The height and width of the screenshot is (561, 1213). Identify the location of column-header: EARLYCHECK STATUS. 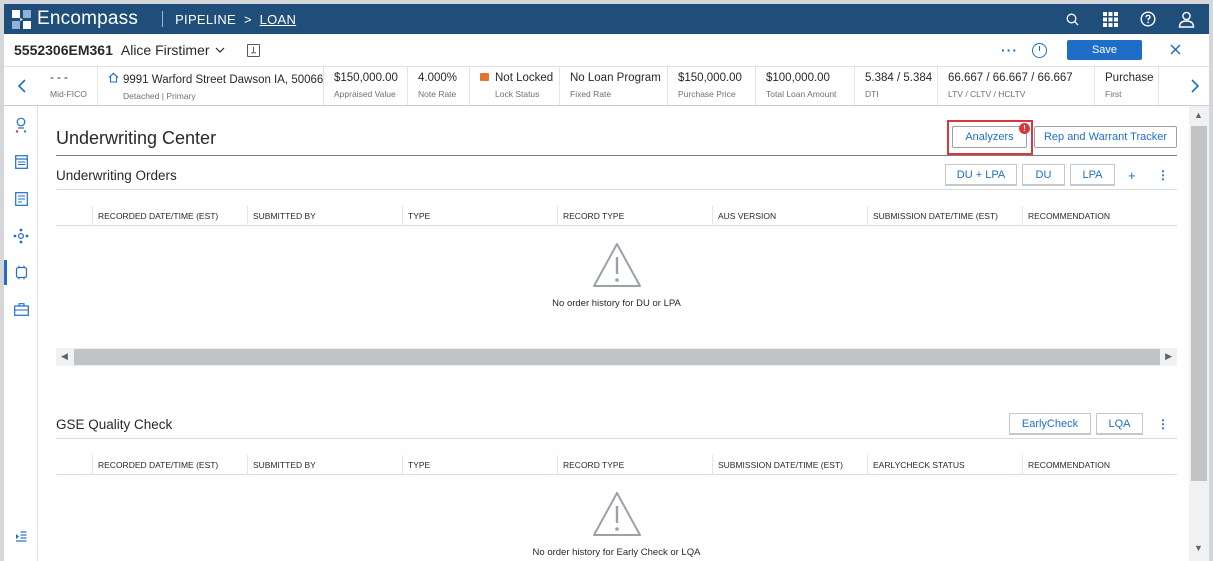
(944, 465).